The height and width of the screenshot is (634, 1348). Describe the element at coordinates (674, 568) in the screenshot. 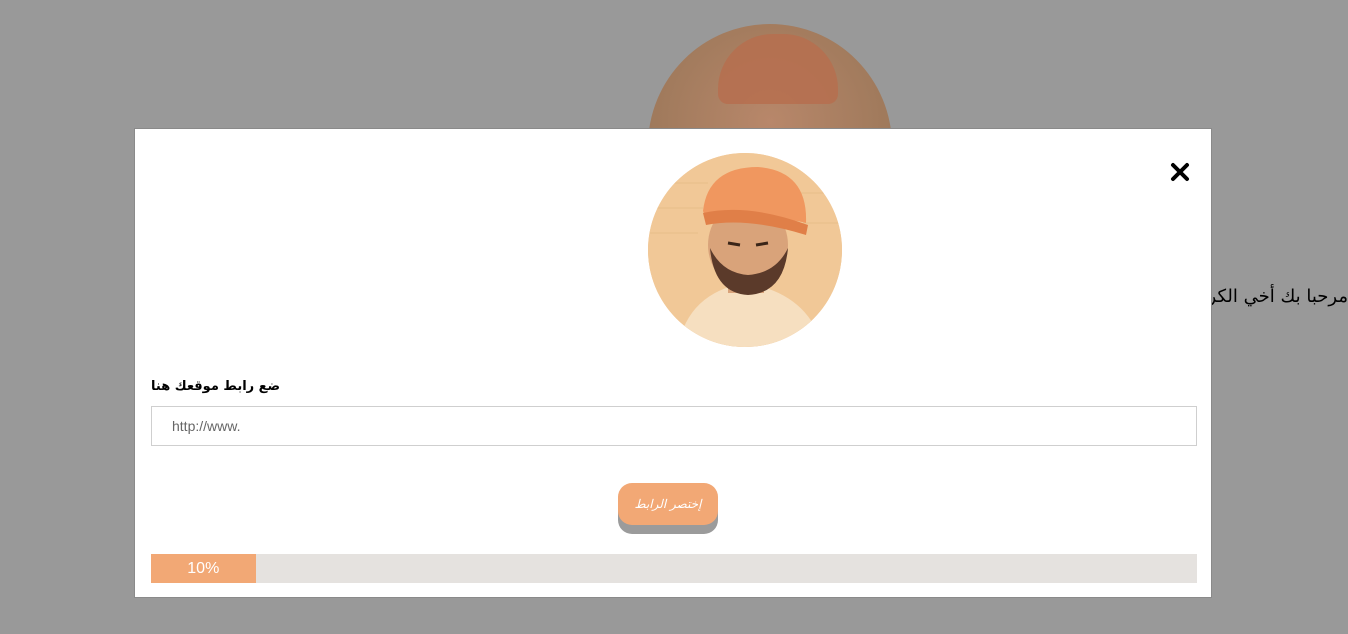

I see `progress-bar: 10%` at that location.